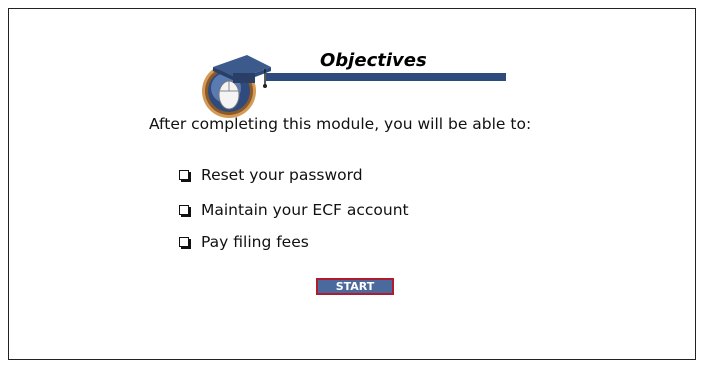  I want to click on graduation-cap-mouse-icon, so click(235, 85).